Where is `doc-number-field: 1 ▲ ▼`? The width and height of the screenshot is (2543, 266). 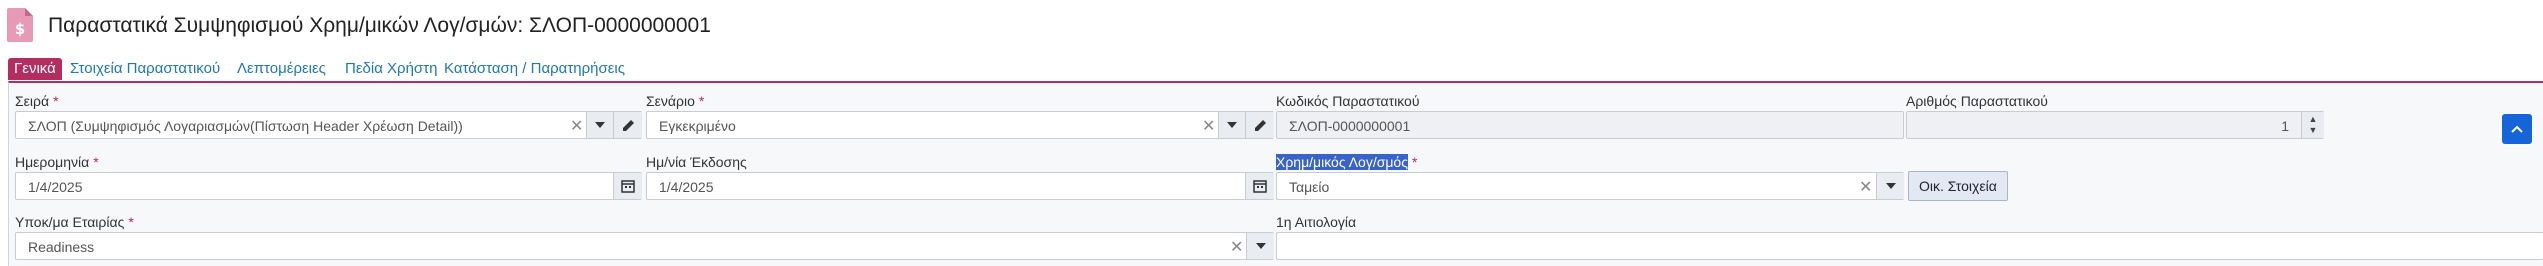 doc-number-field: 1 ▲ ▼ is located at coordinates (2115, 125).